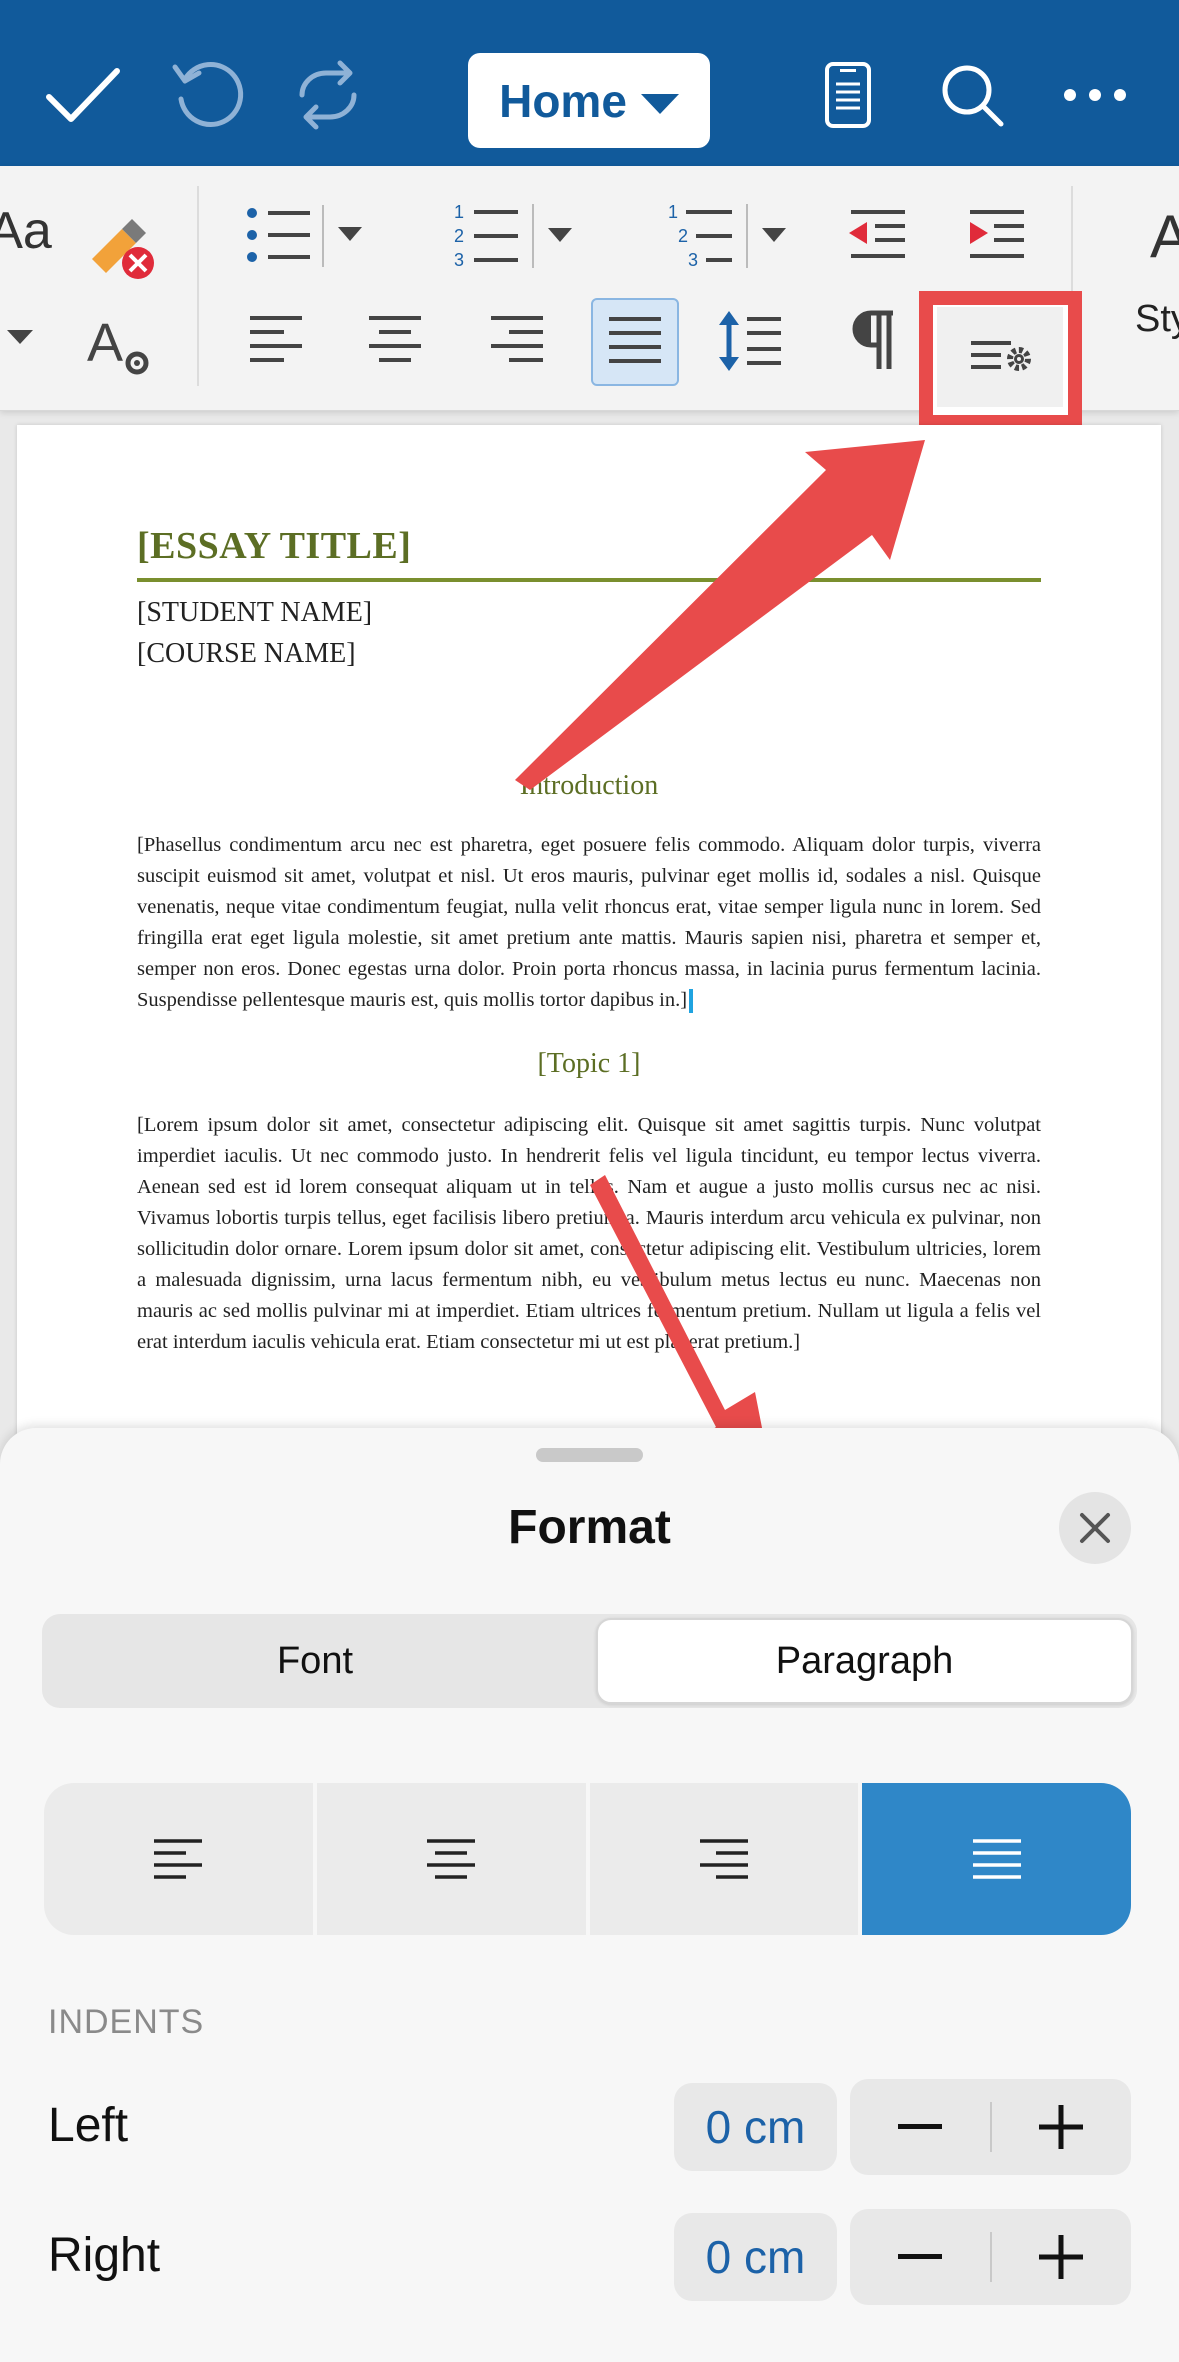  What do you see at coordinates (848, 95) in the screenshot?
I see `mobile-view-icon` at bounding box center [848, 95].